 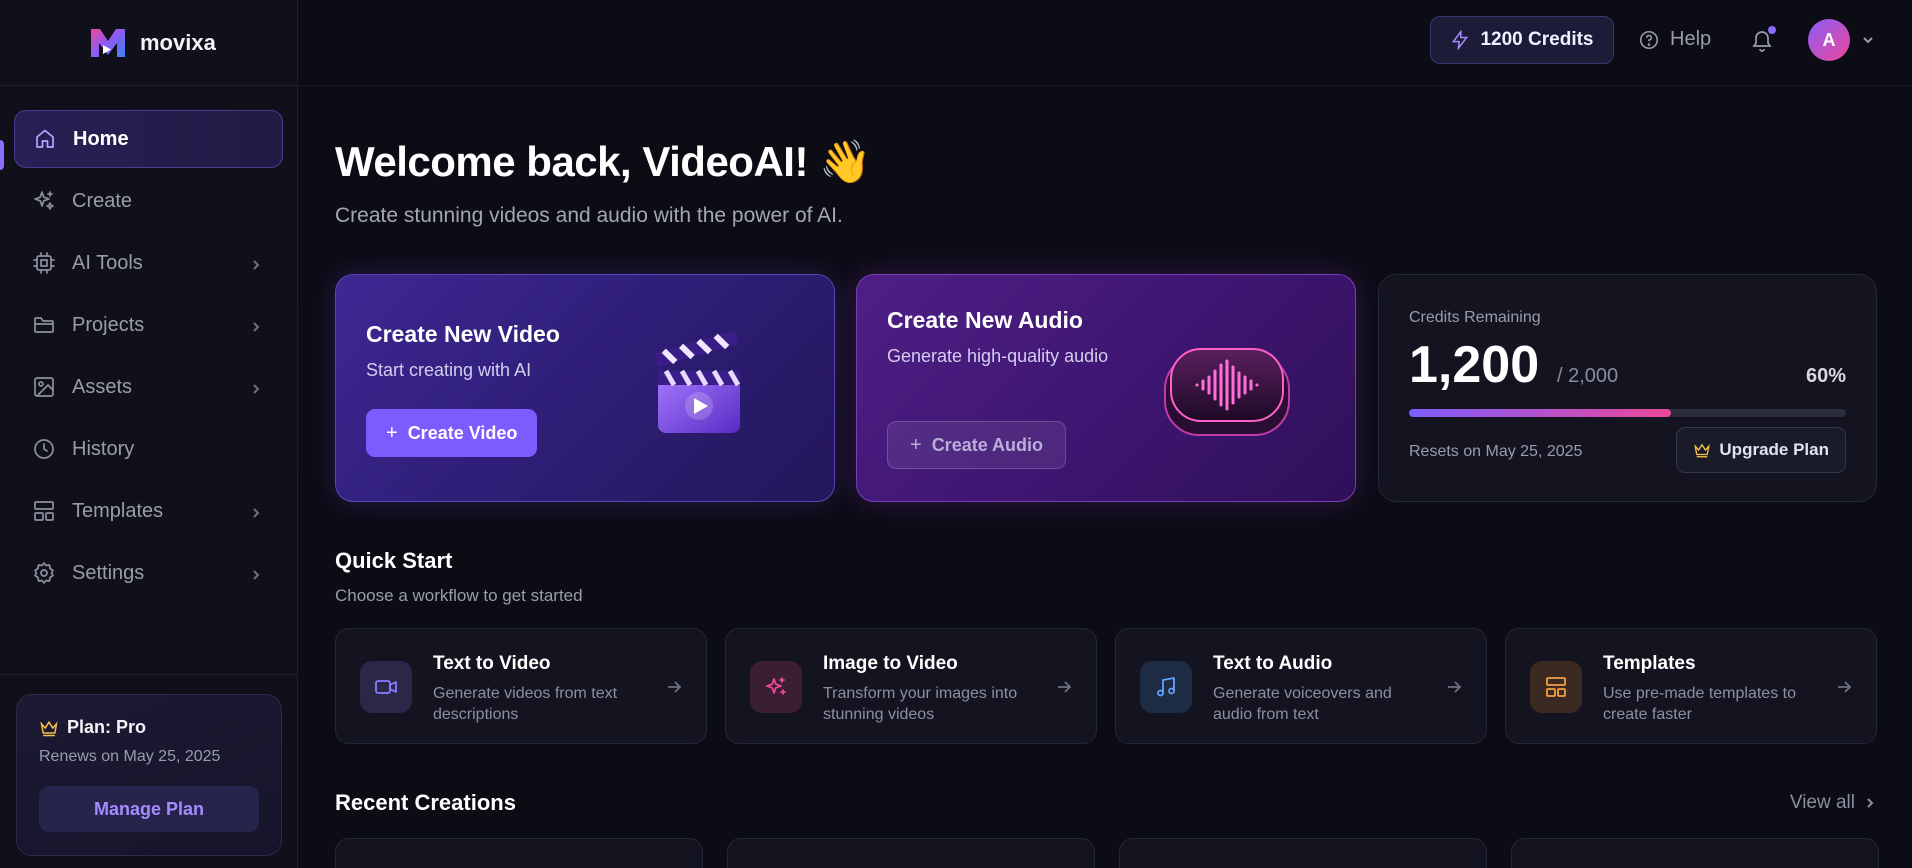 What do you see at coordinates (1699, 704) in the screenshot?
I see `quick-start-desc: Use pre-made templates to create faster` at bounding box center [1699, 704].